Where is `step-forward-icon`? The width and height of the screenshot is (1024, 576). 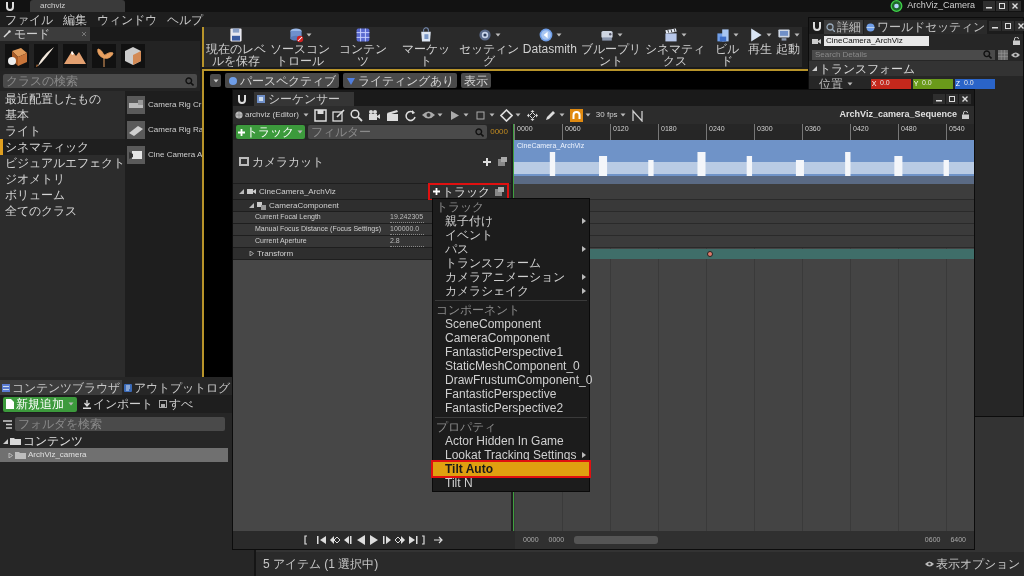 step-forward-icon is located at coordinates (387, 540).